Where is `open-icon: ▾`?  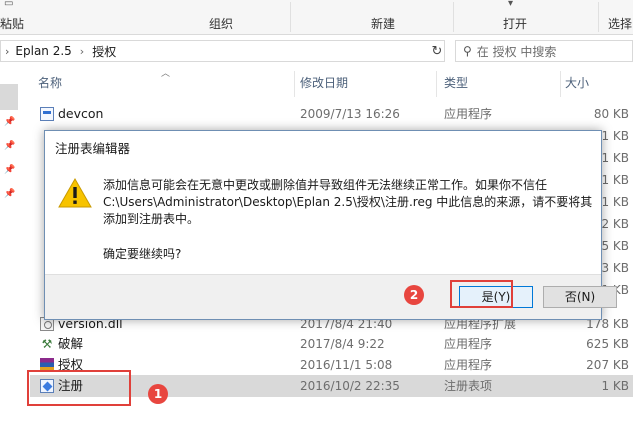
open-icon: ▾ is located at coordinates (511, 4).